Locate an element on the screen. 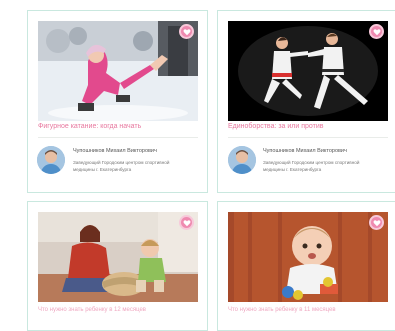 This screenshot has height=331, width=395. article-title: Что нужно знать ребенку в 11 месяцев is located at coordinates (282, 310).